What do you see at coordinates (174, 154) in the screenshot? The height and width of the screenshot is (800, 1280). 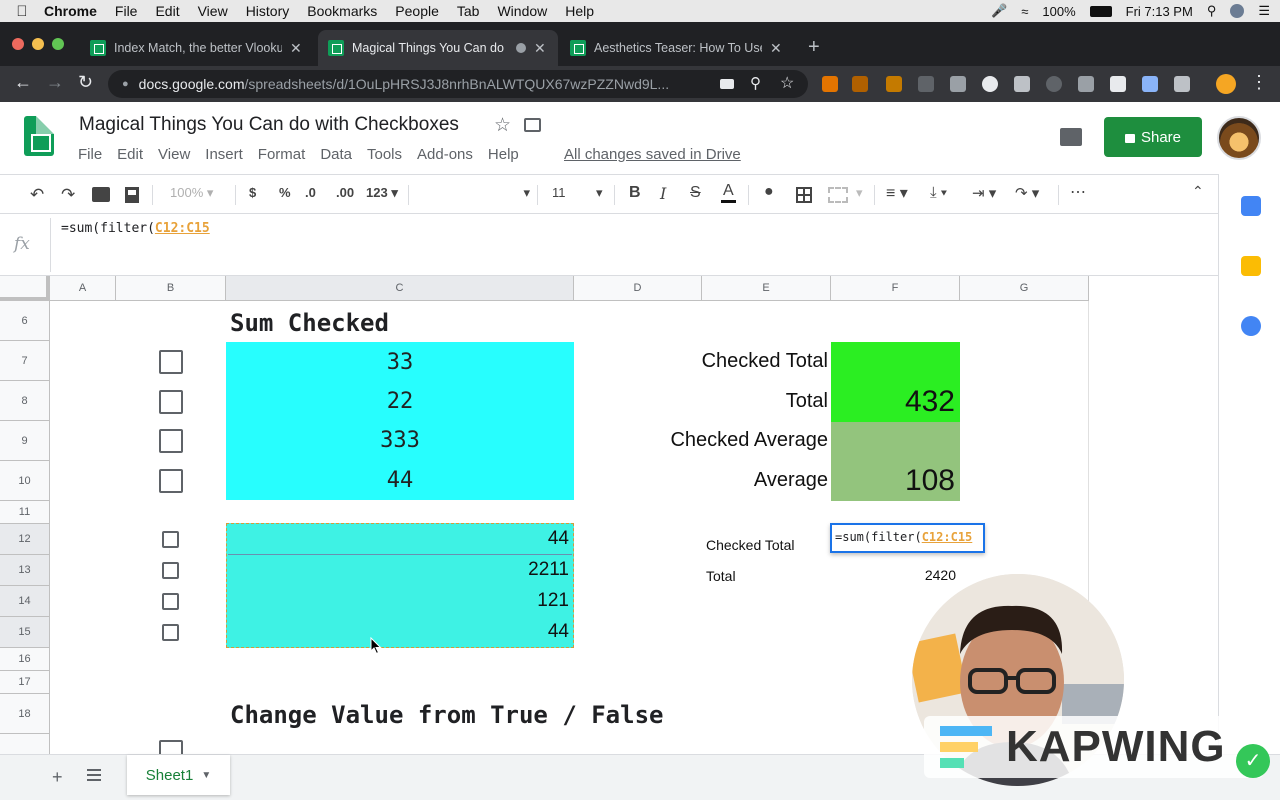 I see `docs-menu-view: View` at bounding box center [174, 154].